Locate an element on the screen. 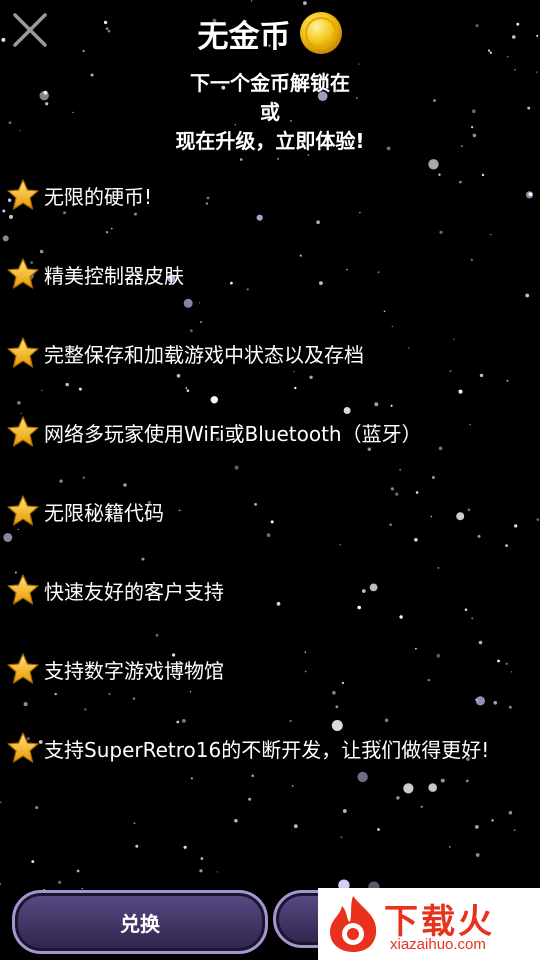  feature-label: 精美控制器皮肤 is located at coordinates (114, 275).